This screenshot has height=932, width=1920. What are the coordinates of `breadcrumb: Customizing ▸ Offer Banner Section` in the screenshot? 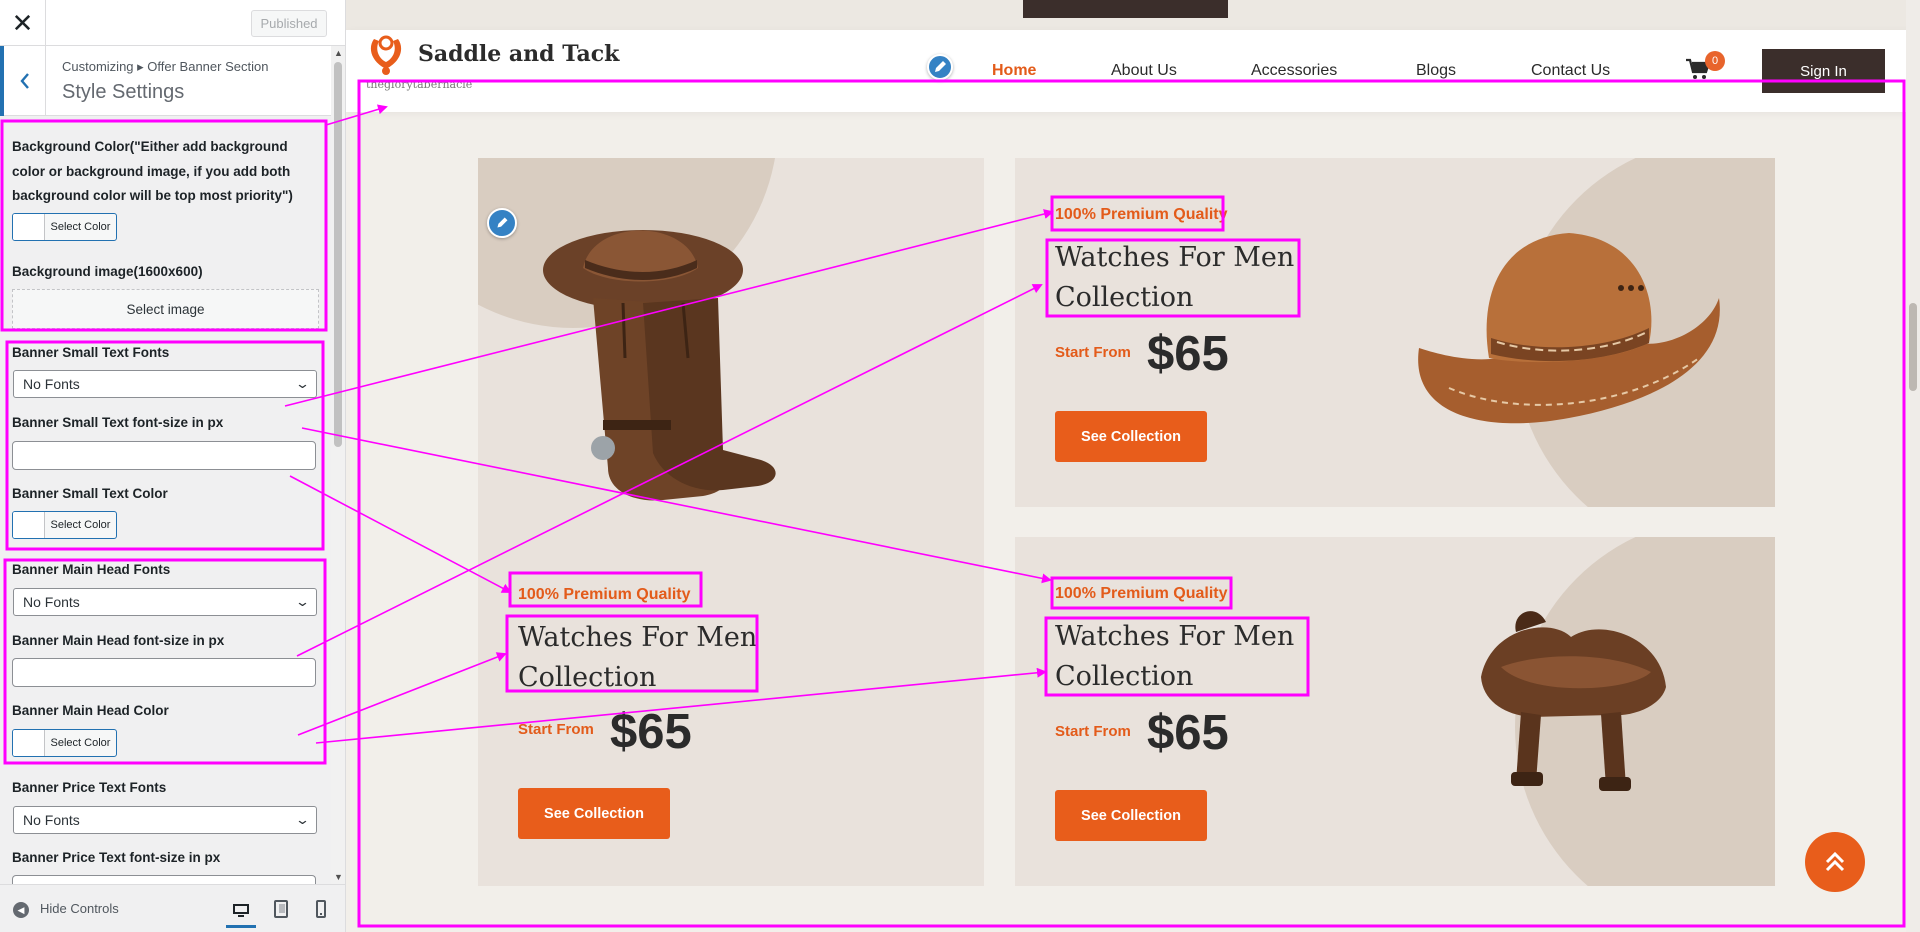 It's located at (165, 66).